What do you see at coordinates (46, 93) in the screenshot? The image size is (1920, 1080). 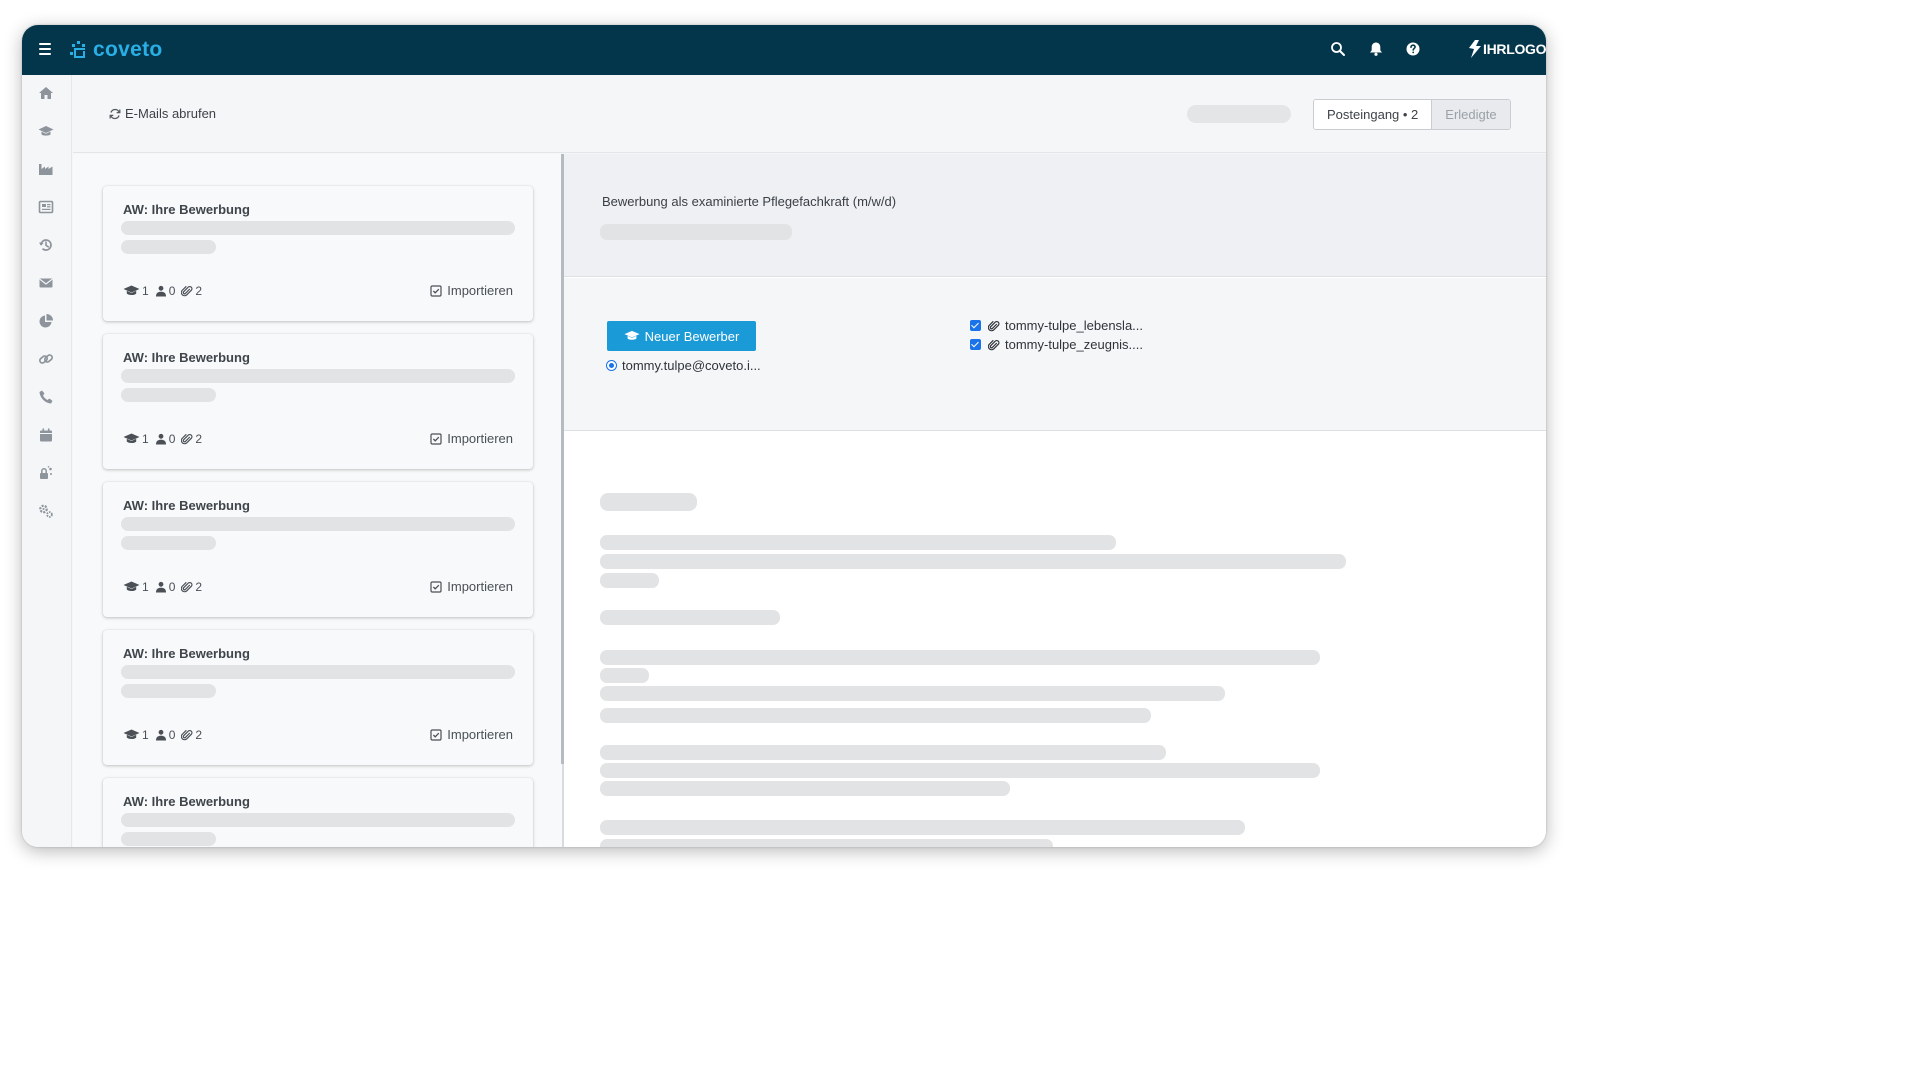 I see `home-icon` at bounding box center [46, 93].